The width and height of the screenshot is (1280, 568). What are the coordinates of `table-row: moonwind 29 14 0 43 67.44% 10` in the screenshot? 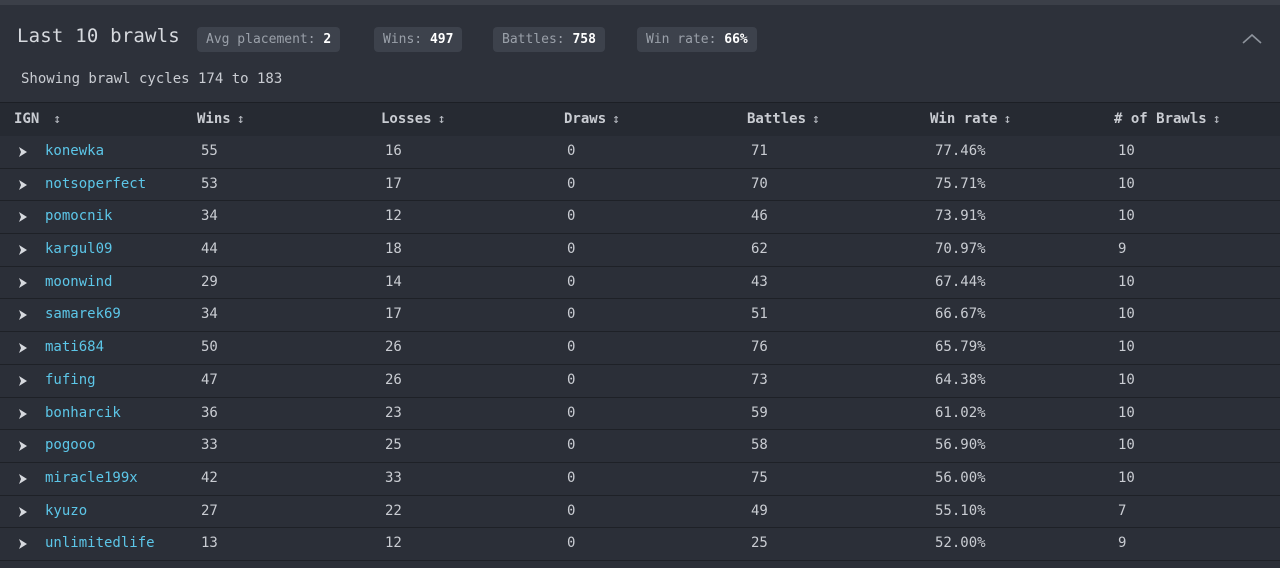 It's located at (640, 283).